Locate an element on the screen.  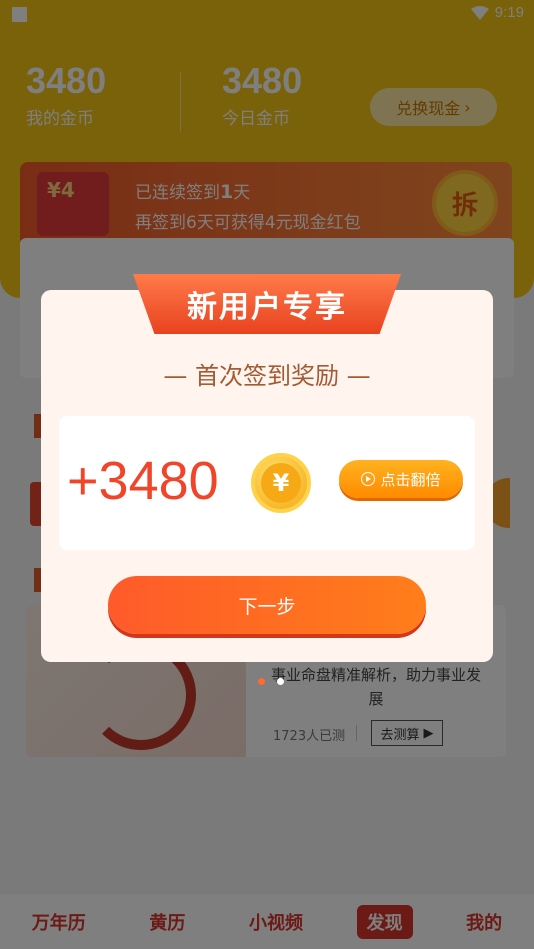
indicator-dot is located at coordinates (280, 681).